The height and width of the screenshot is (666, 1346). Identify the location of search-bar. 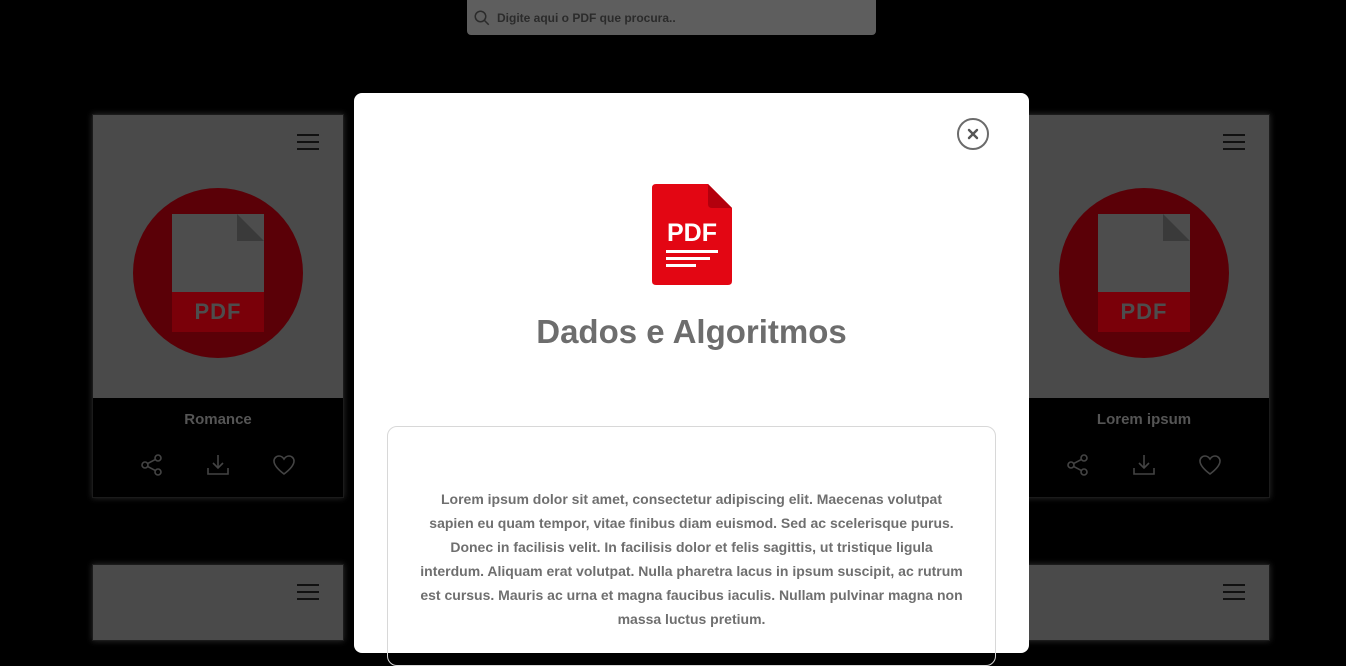
(671, 17).